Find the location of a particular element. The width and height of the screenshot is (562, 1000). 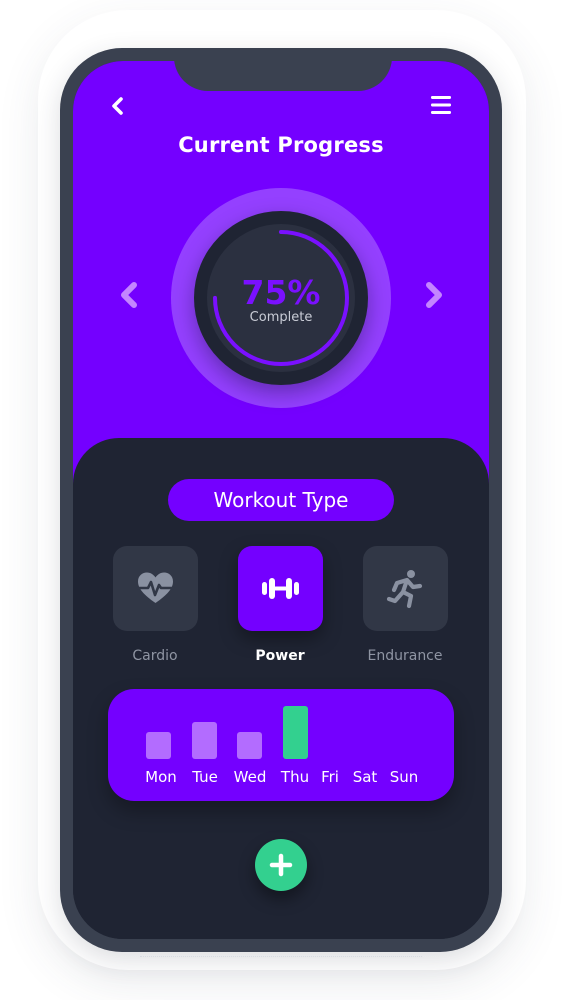

power-tile is located at coordinates (280, 588).